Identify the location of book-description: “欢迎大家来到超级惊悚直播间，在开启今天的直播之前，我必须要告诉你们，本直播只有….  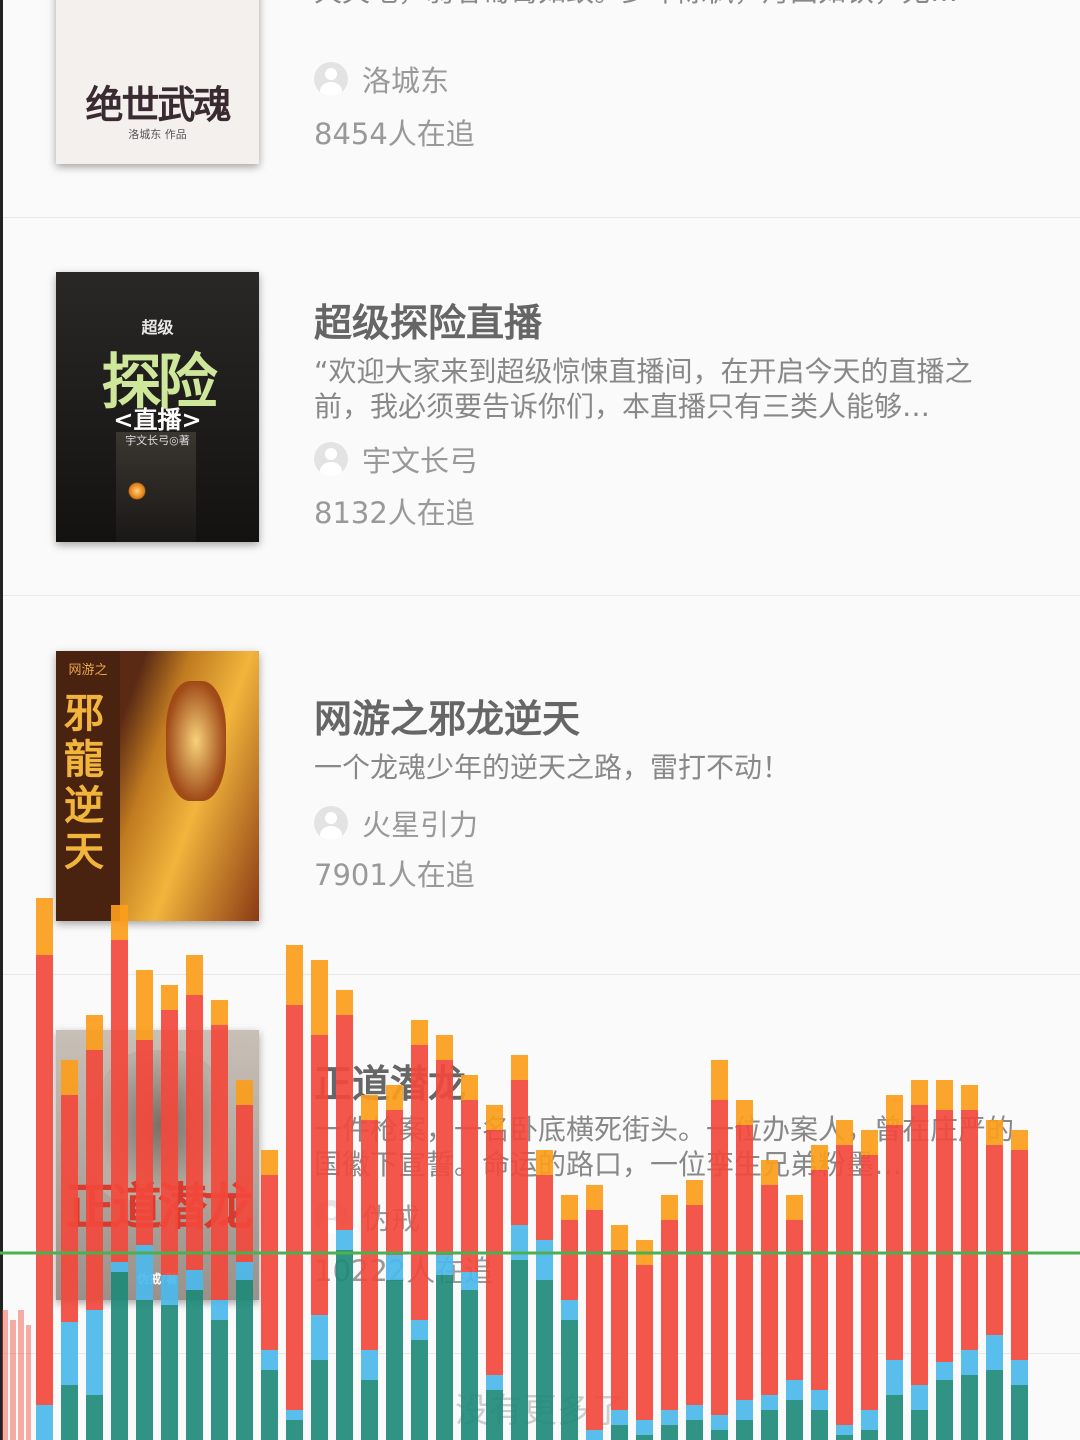
(643, 389).